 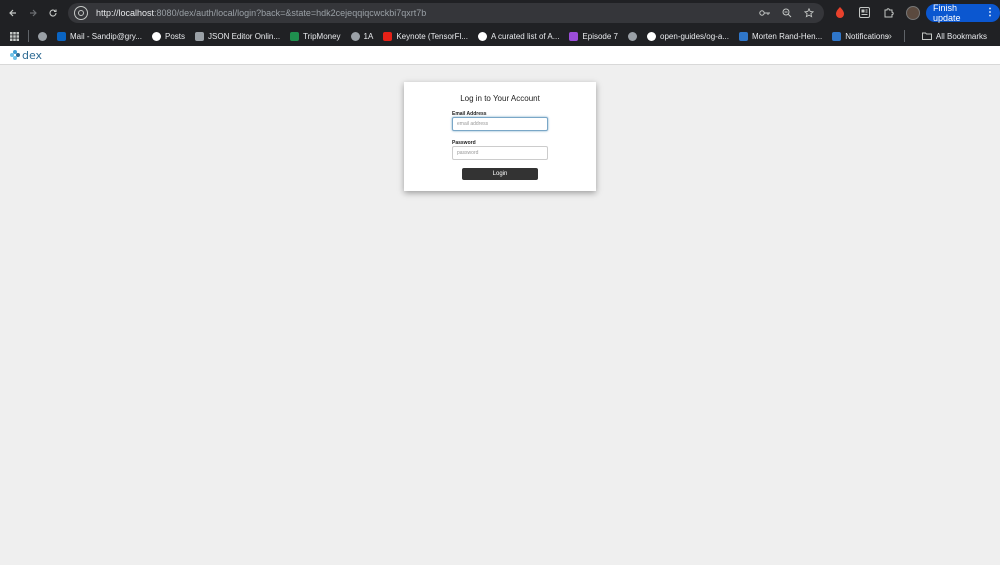 What do you see at coordinates (809, 13) in the screenshot?
I see `bookmark-star-icon` at bounding box center [809, 13].